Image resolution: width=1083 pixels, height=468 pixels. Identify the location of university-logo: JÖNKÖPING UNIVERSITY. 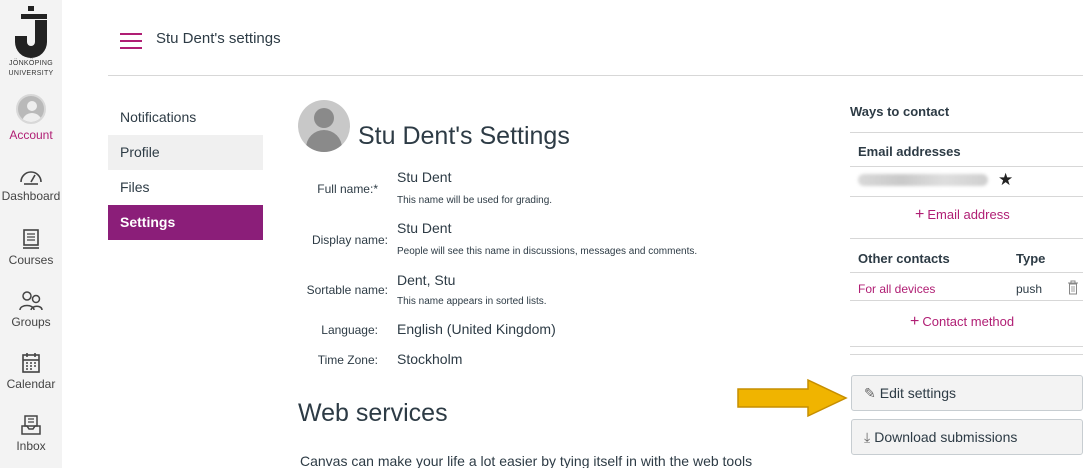
(31, 43).